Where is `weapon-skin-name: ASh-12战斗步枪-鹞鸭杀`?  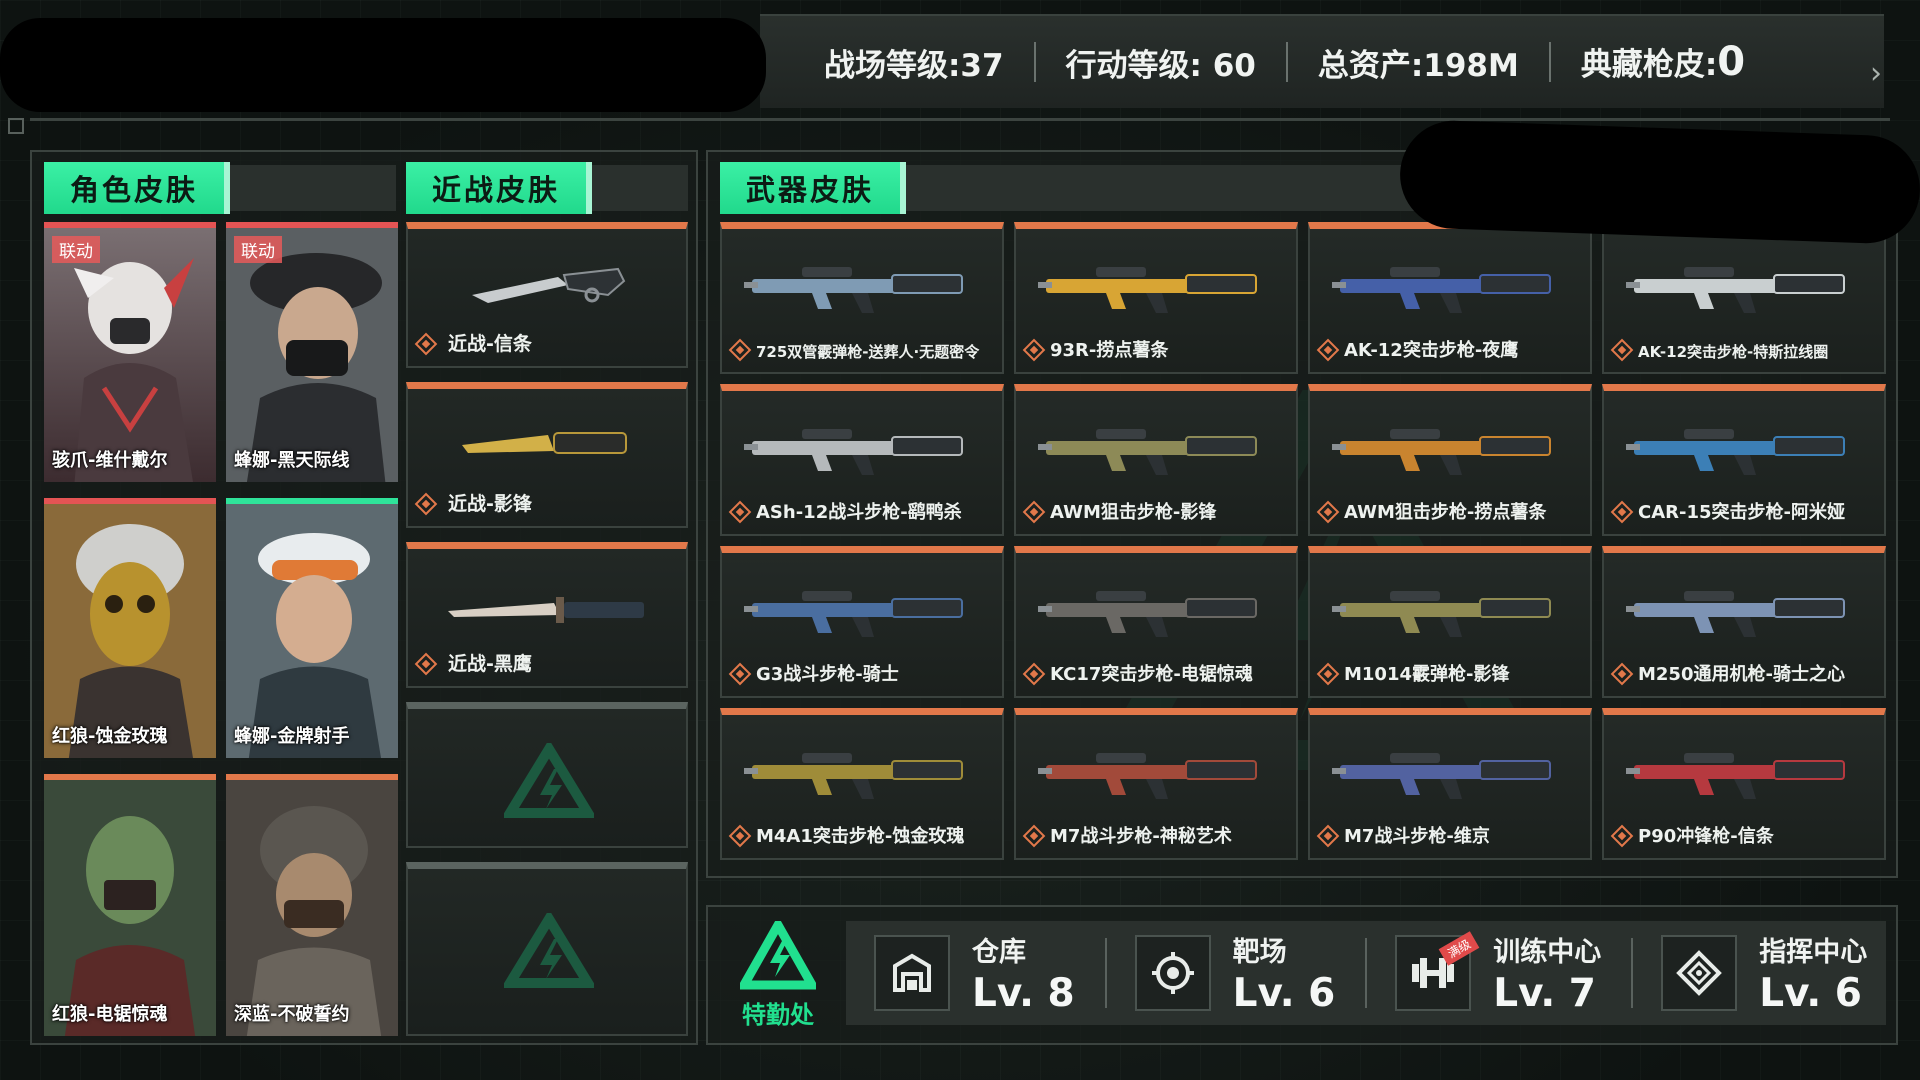 weapon-skin-name: ASh-12战斗步枪-鹞鸭杀 is located at coordinates (859, 512).